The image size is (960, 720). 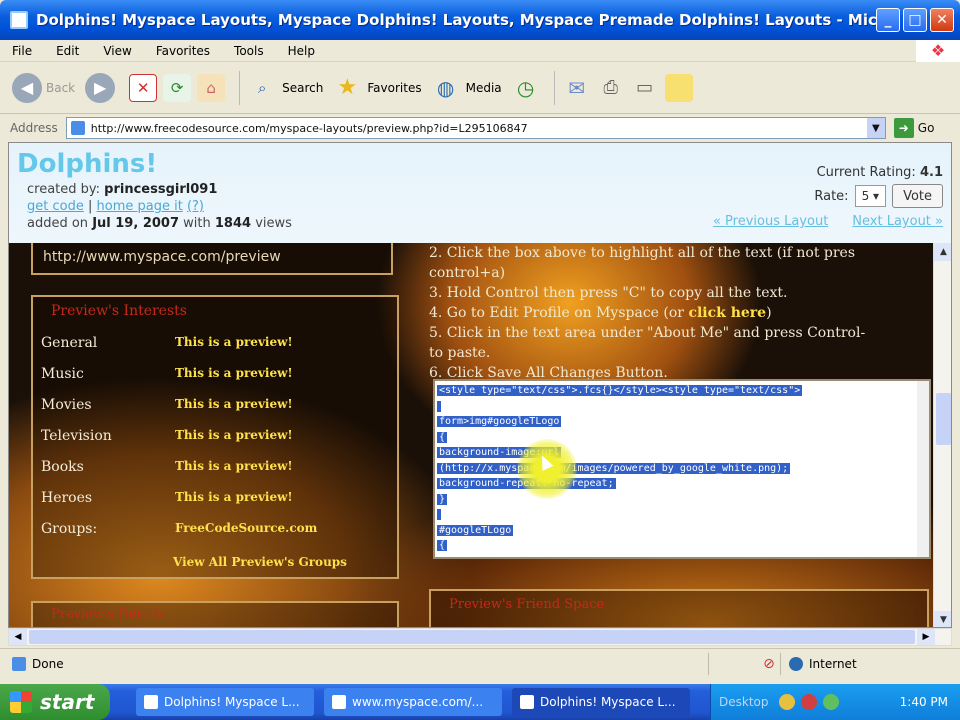 What do you see at coordinates (917, 196) in the screenshot?
I see `vote-button: Vote` at bounding box center [917, 196].